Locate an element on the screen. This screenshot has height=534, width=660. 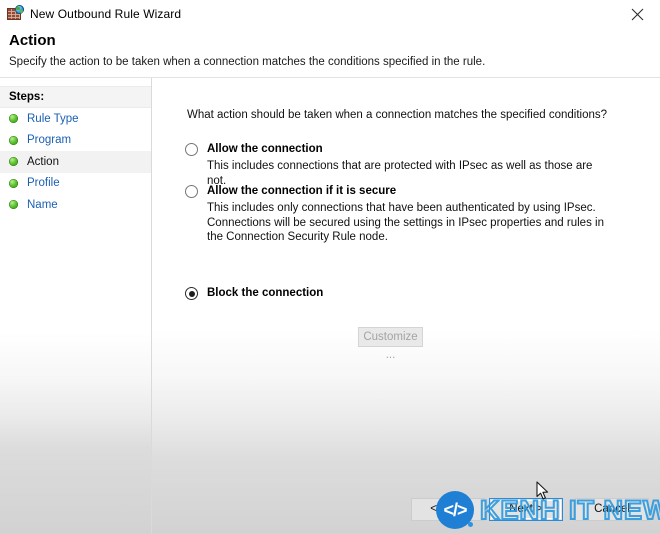
close-icon is located at coordinates (637, 14).